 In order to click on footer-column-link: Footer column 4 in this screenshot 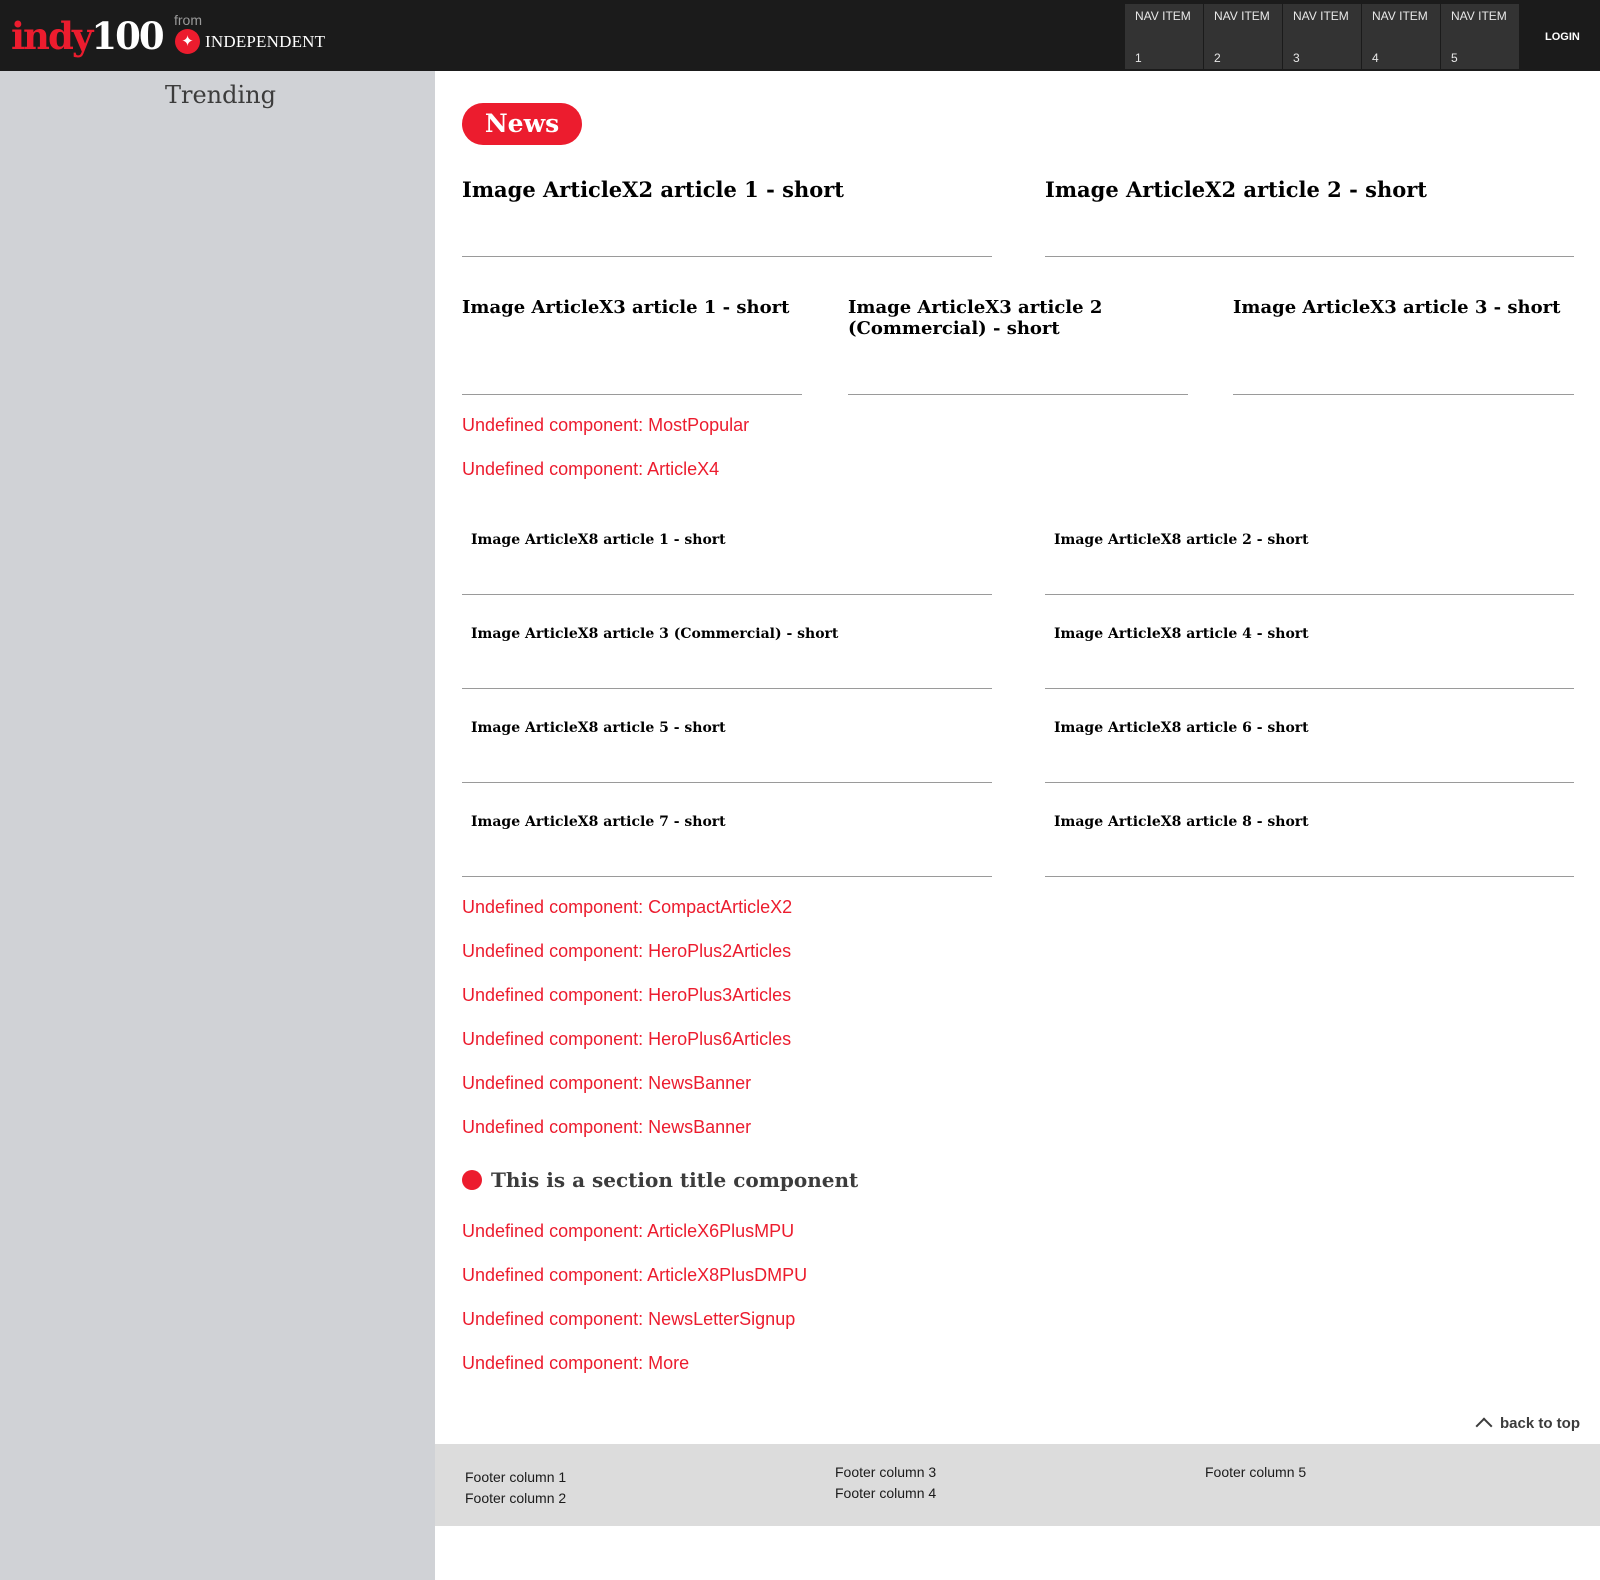, I will do `click(885, 1493)`.